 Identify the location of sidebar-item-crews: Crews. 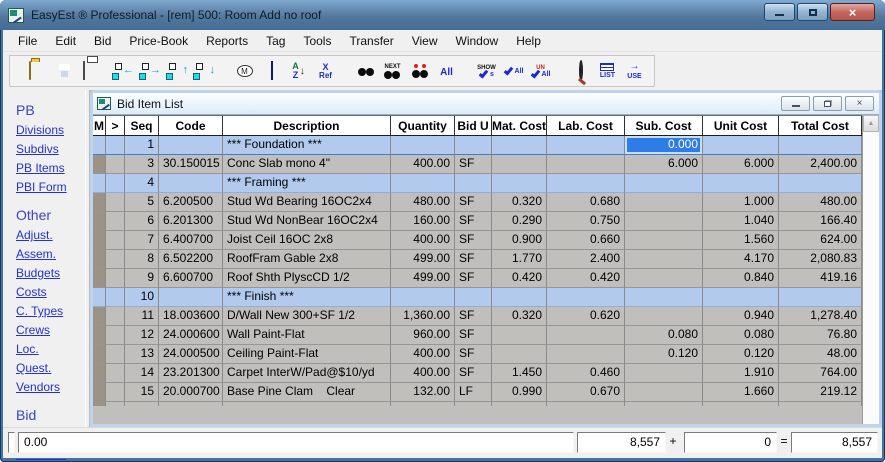
(50, 330).